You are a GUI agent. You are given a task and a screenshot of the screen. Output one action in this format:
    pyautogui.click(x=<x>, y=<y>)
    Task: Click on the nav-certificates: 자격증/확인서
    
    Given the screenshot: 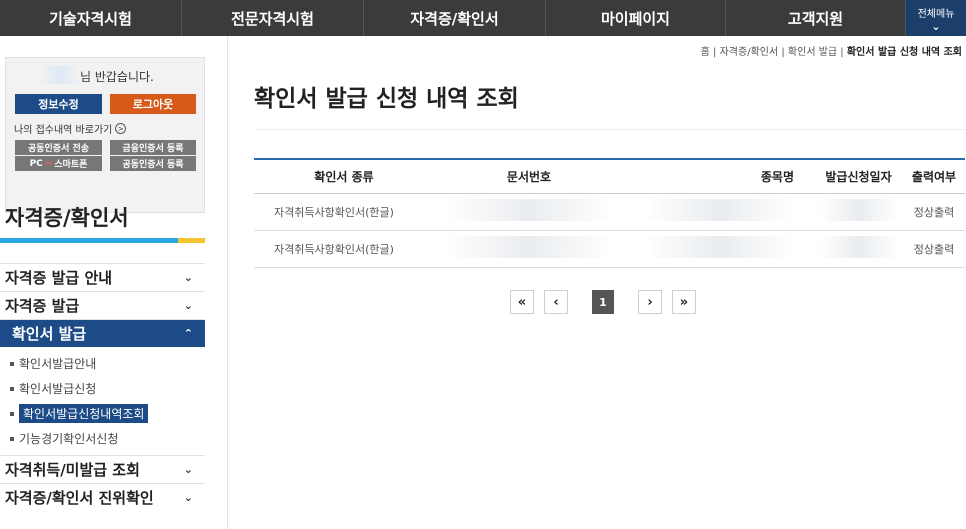 What is the action you would take?
    pyautogui.click(x=455, y=18)
    